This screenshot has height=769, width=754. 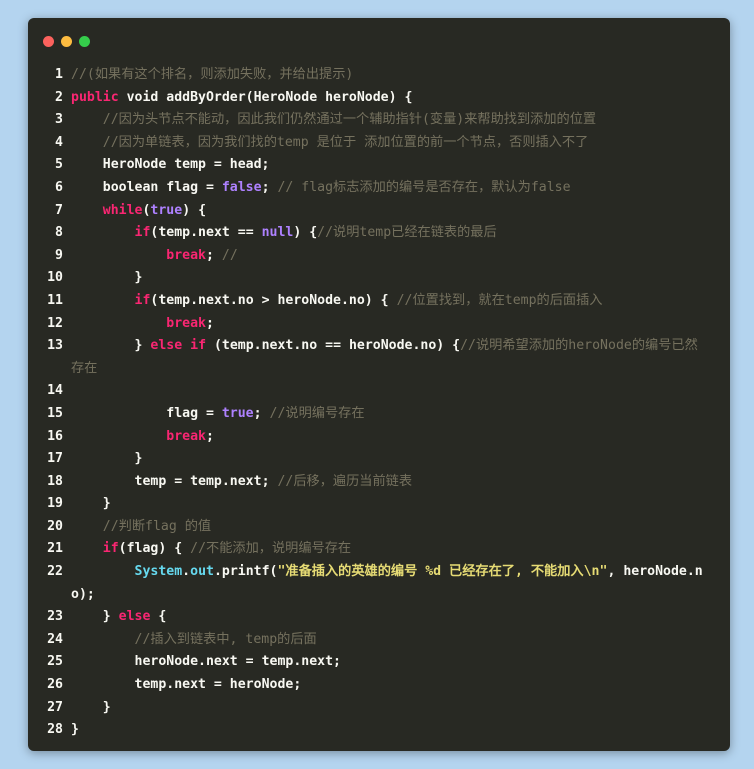 What do you see at coordinates (59, 120) in the screenshot?
I see `line-number: 3` at bounding box center [59, 120].